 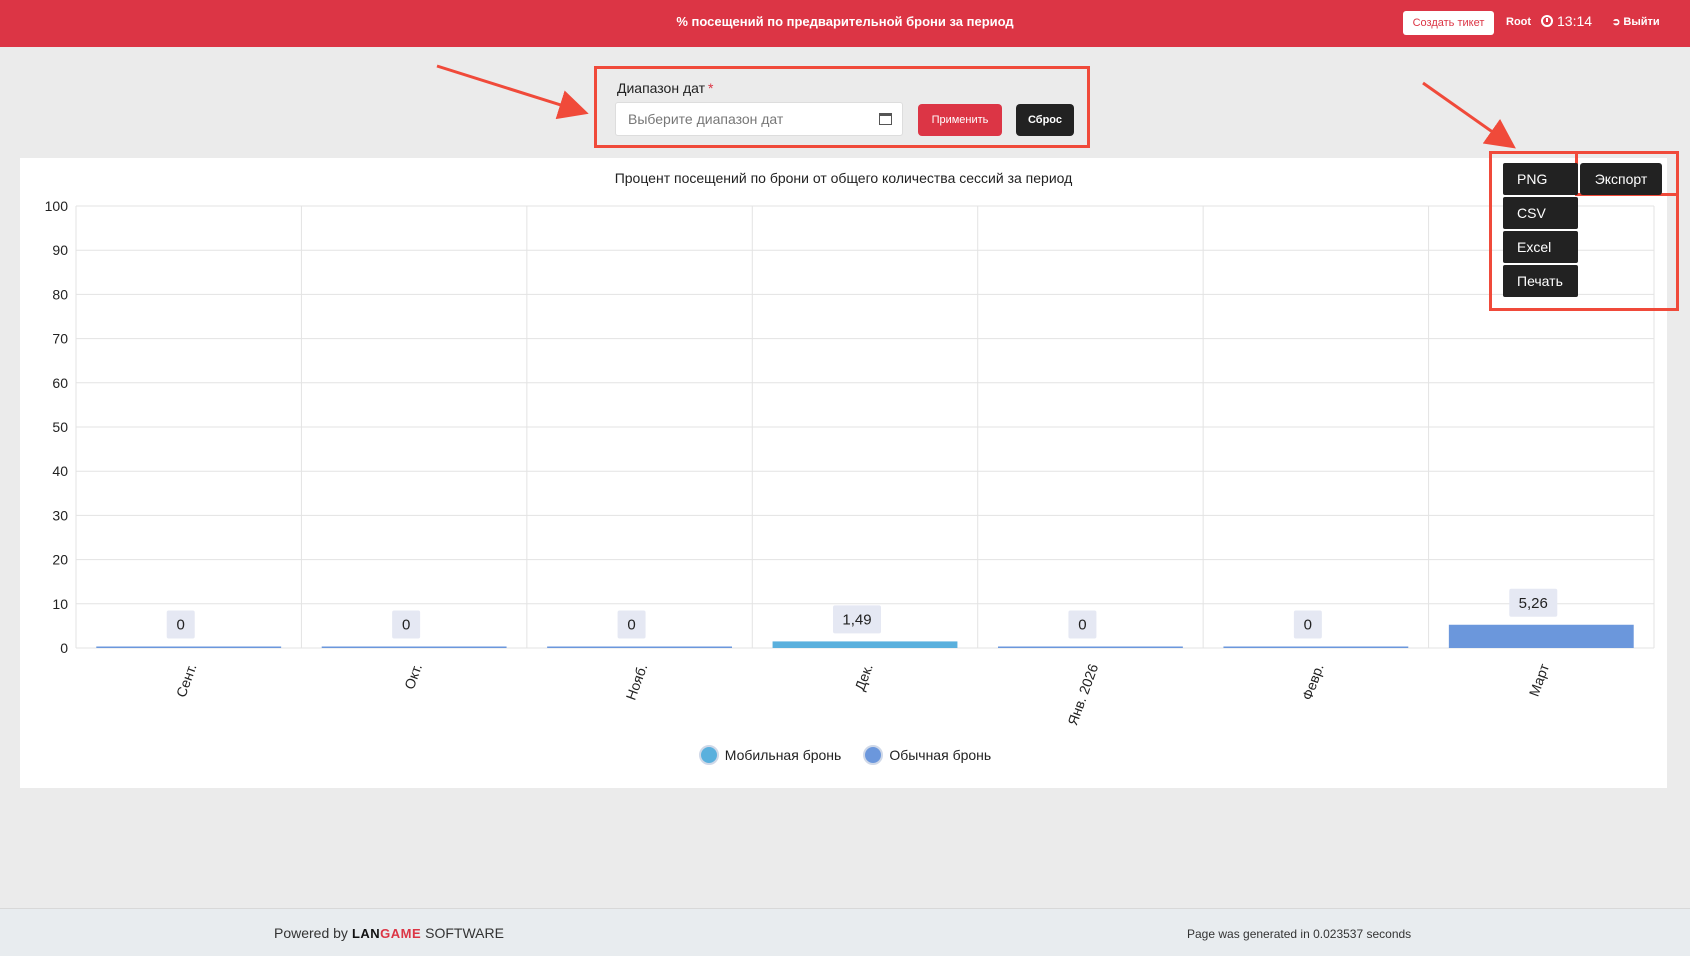 What do you see at coordinates (1540, 213) in the screenshot?
I see `export-csv-item: CSV` at bounding box center [1540, 213].